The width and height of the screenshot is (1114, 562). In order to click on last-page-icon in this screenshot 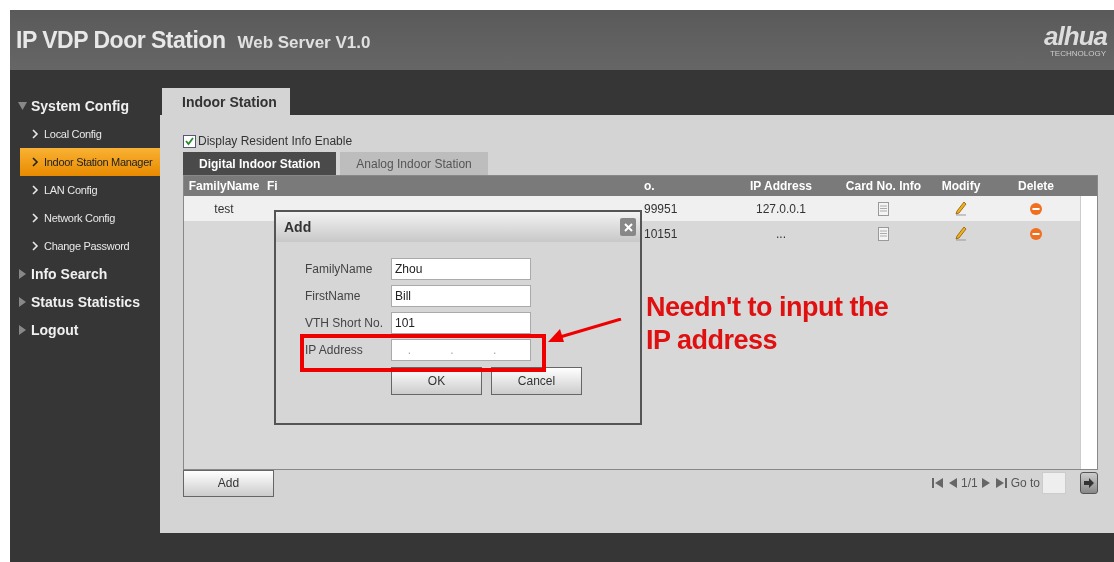, I will do `click(1000, 483)`.